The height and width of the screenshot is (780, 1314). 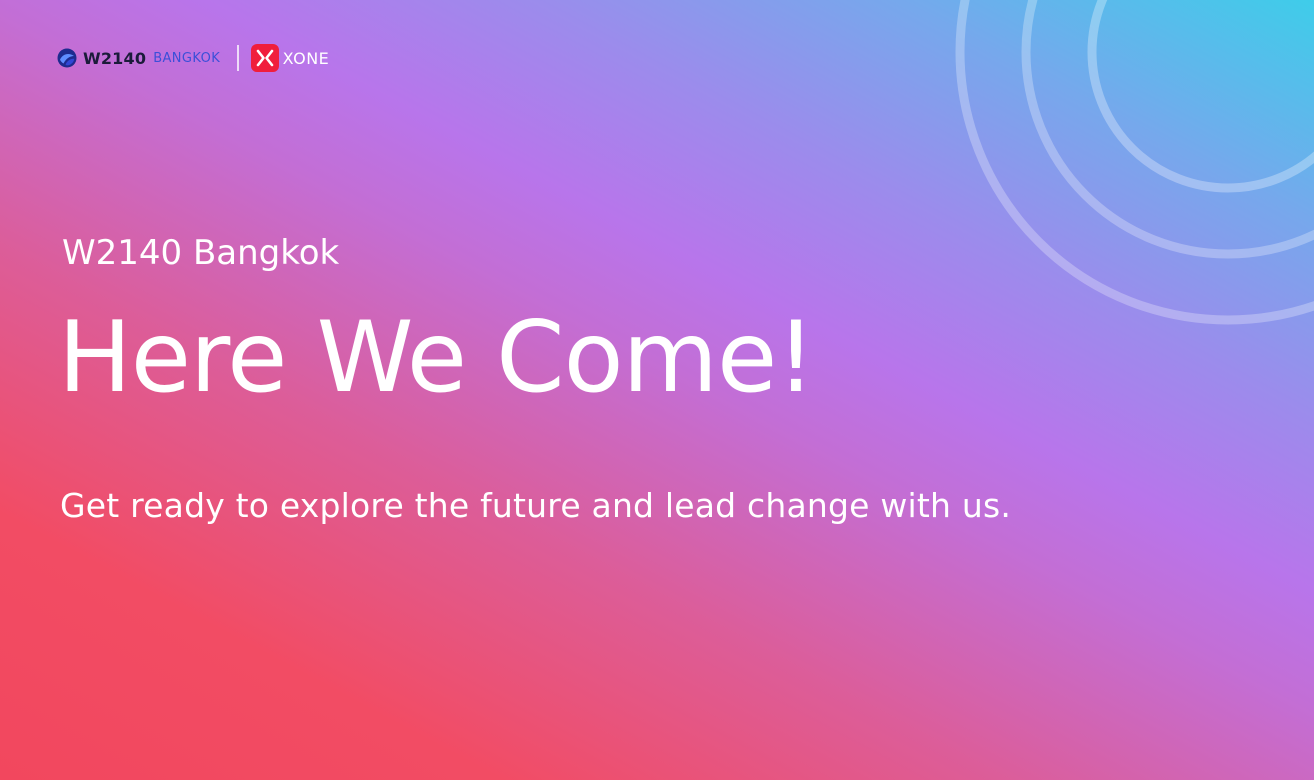 I want to click on w2140-logo-icon, so click(x=67, y=58).